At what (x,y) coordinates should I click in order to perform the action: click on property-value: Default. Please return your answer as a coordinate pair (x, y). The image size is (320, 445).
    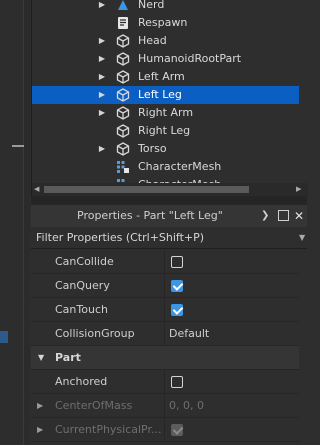
    Looking at the image, I should click on (189, 334).